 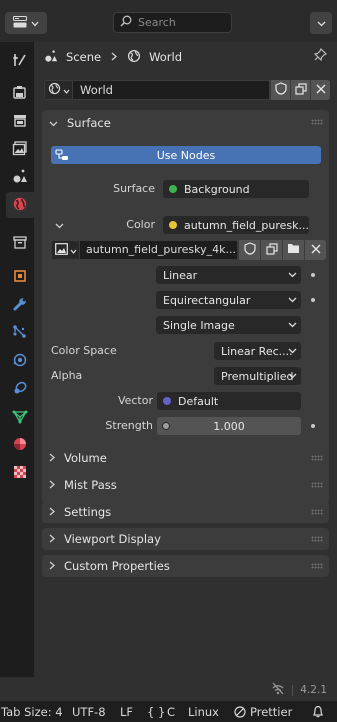 I want to click on color-socket-icon, so click(x=173, y=225).